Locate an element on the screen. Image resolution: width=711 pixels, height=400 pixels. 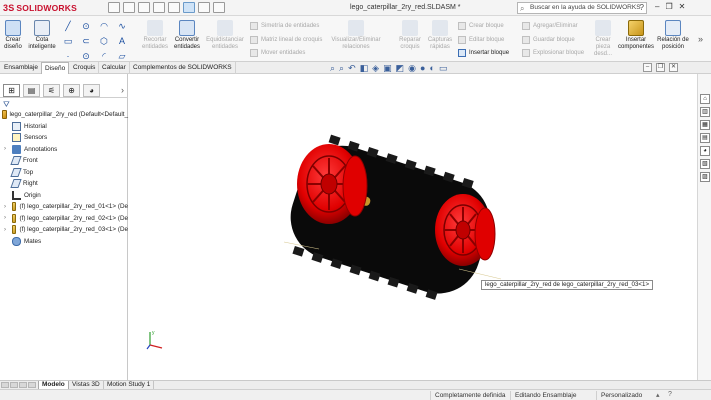
display-style-icon: ◩ is located at coordinates (400, 68).